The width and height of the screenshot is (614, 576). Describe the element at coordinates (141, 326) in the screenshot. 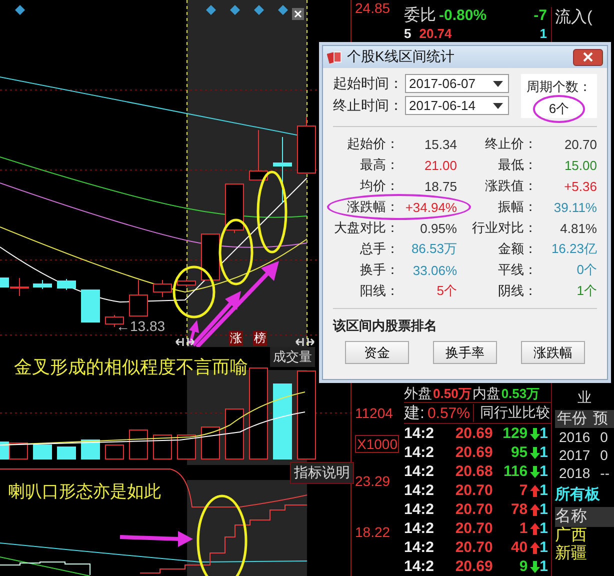

I see `low-price-label: ←13.83` at that location.